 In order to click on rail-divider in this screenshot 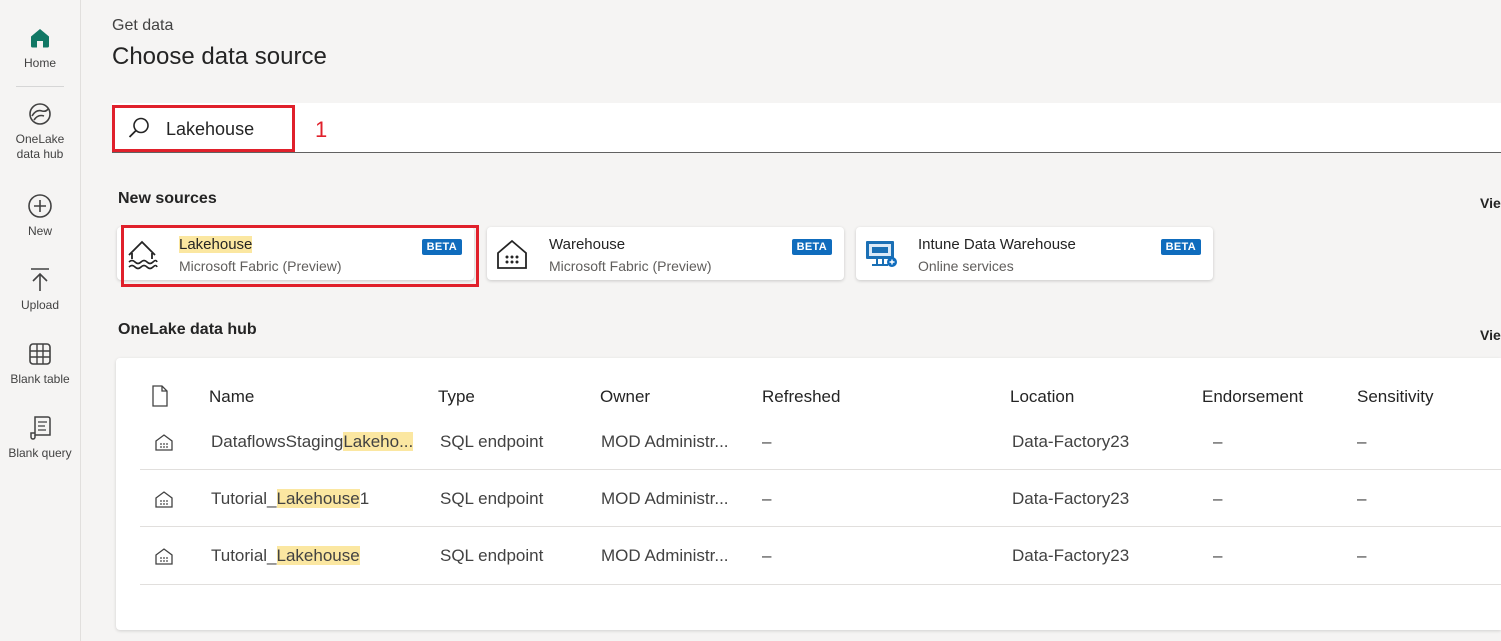, I will do `click(40, 86)`.